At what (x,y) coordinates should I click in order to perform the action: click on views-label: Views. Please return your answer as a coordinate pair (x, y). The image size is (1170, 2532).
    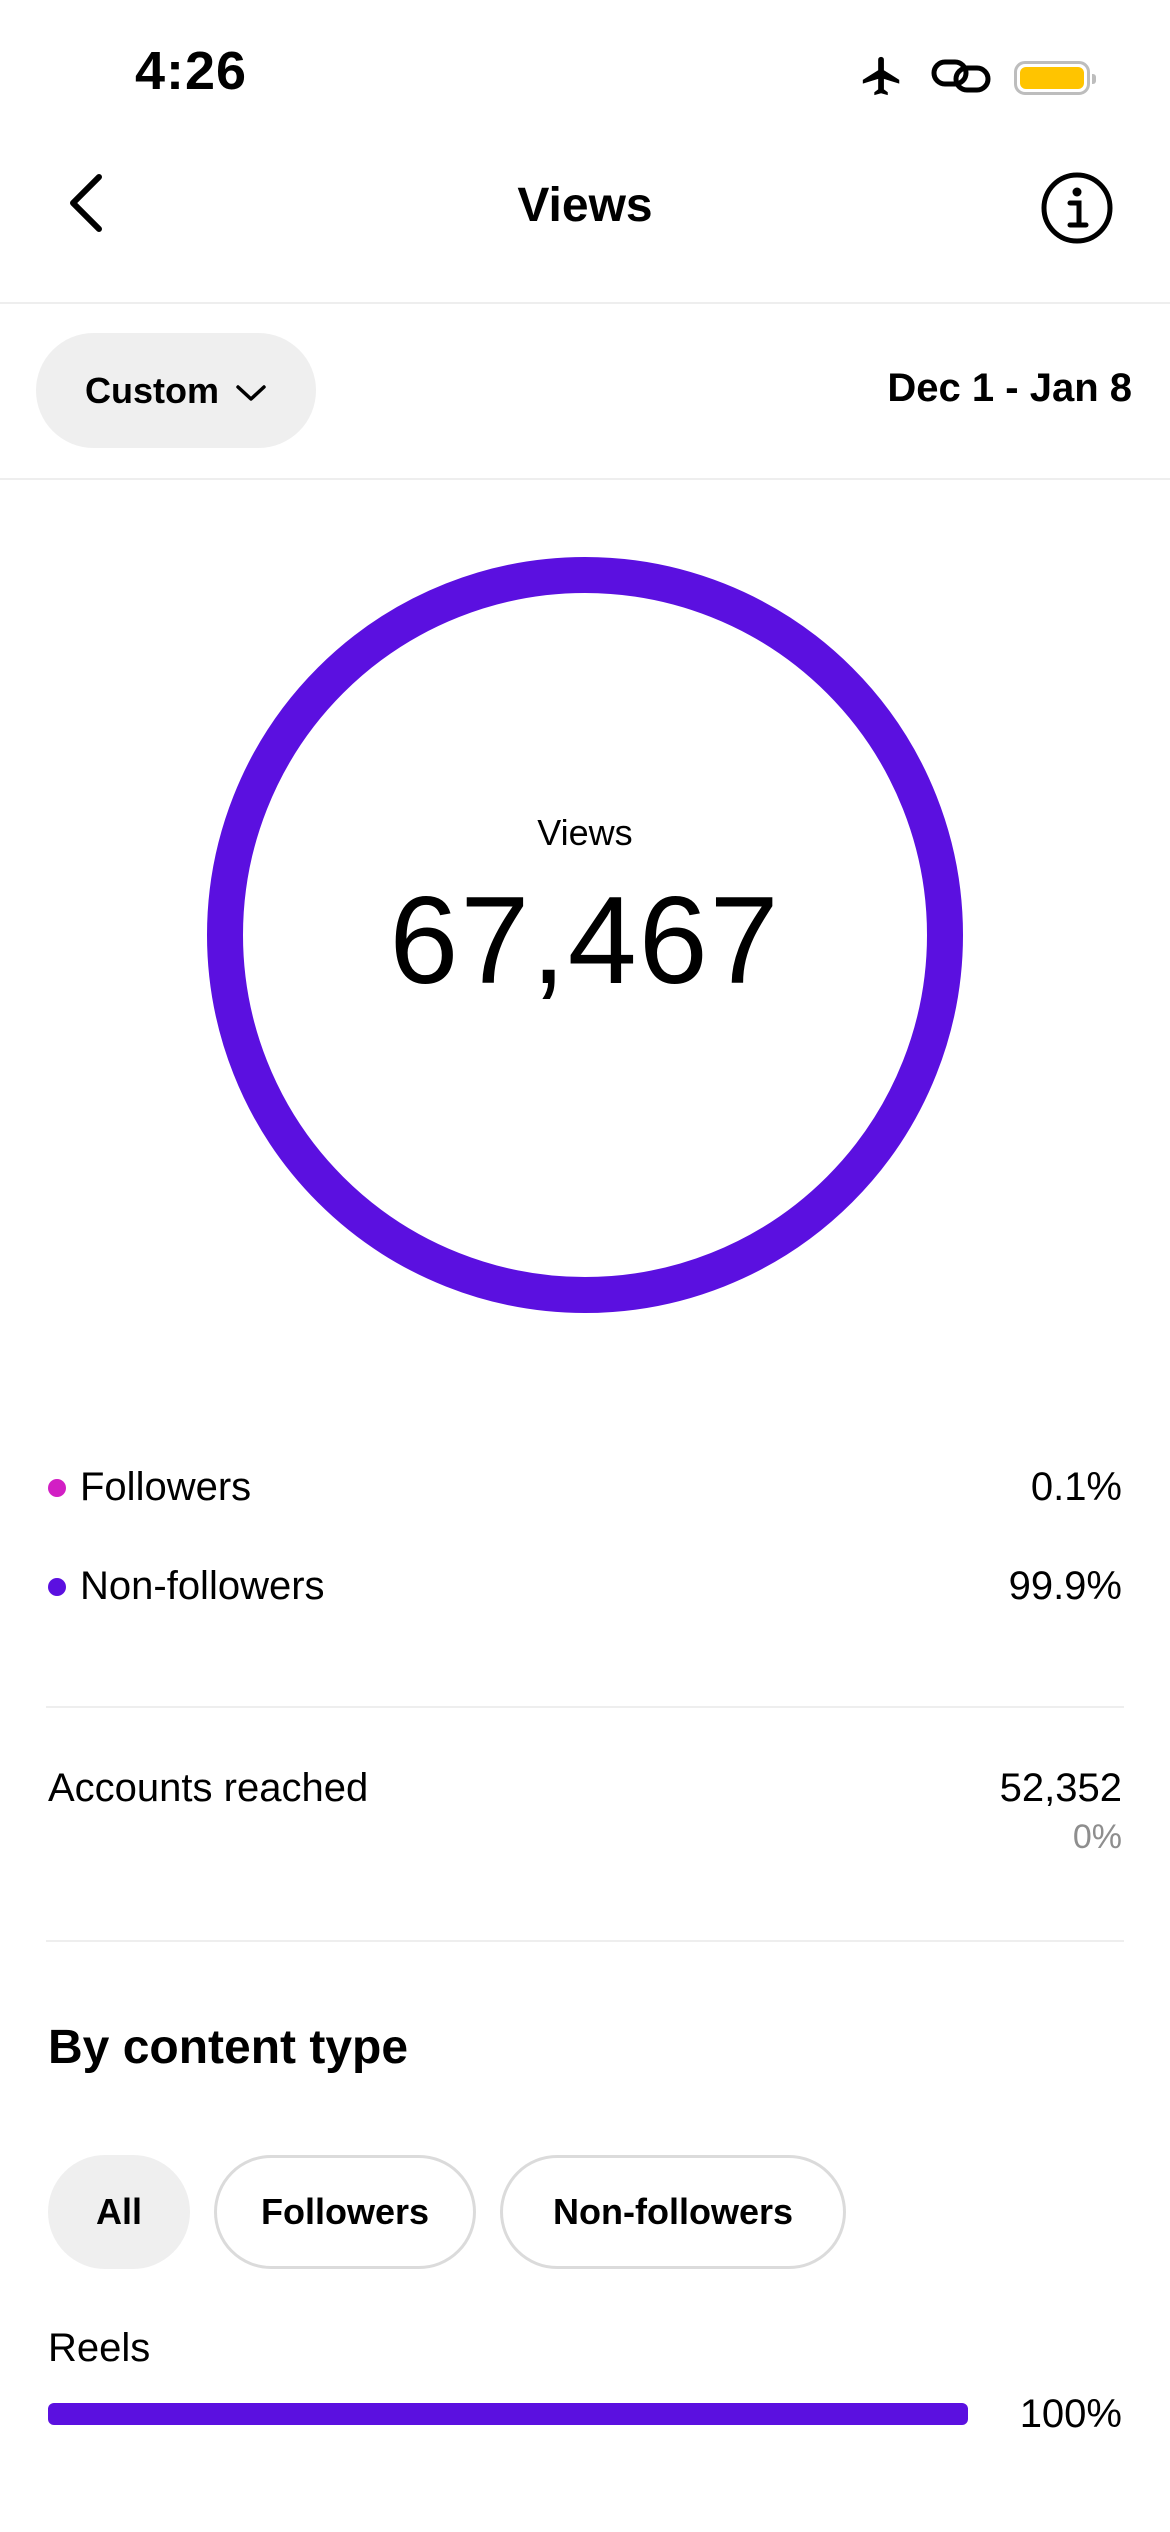
    Looking at the image, I should click on (585, 832).